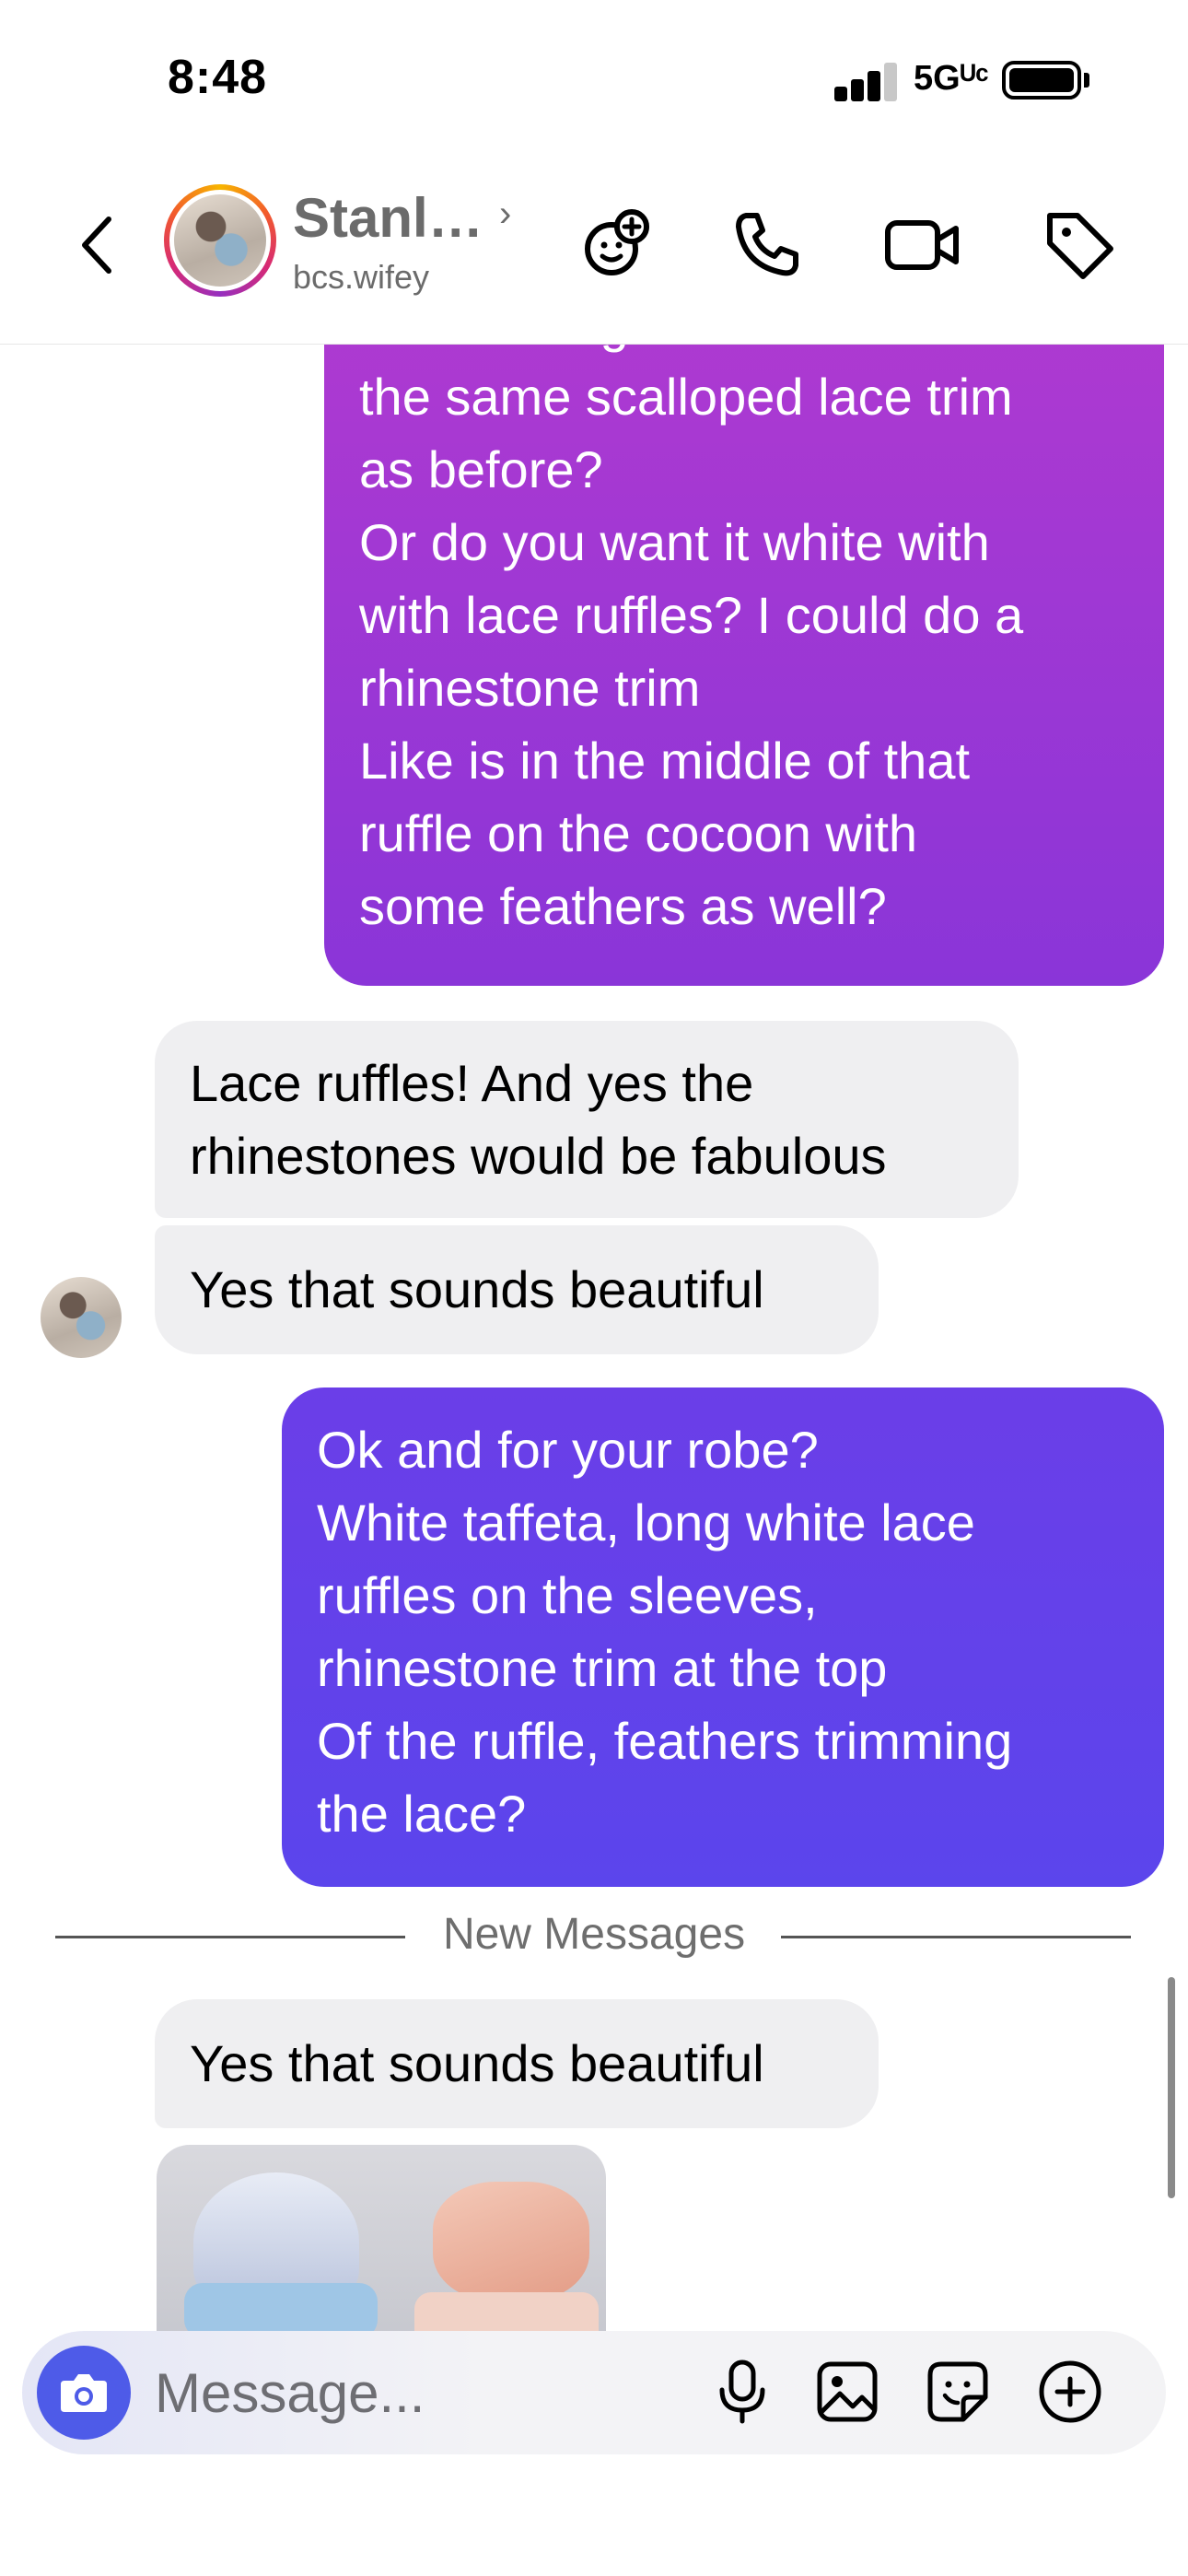 This screenshot has height=2576, width=1188. I want to click on chevron-right-icon: ›, so click(505, 214).